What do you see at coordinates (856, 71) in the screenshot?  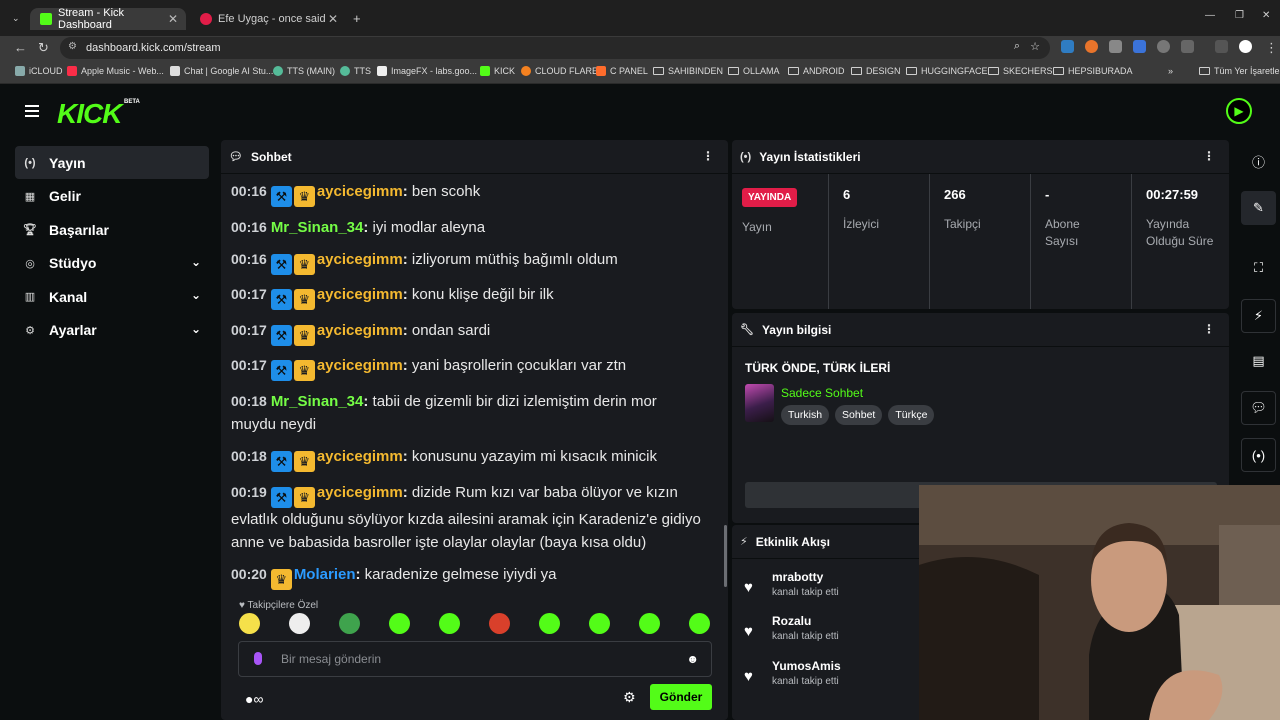 I see `folder-icon` at bounding box center [856, 71].